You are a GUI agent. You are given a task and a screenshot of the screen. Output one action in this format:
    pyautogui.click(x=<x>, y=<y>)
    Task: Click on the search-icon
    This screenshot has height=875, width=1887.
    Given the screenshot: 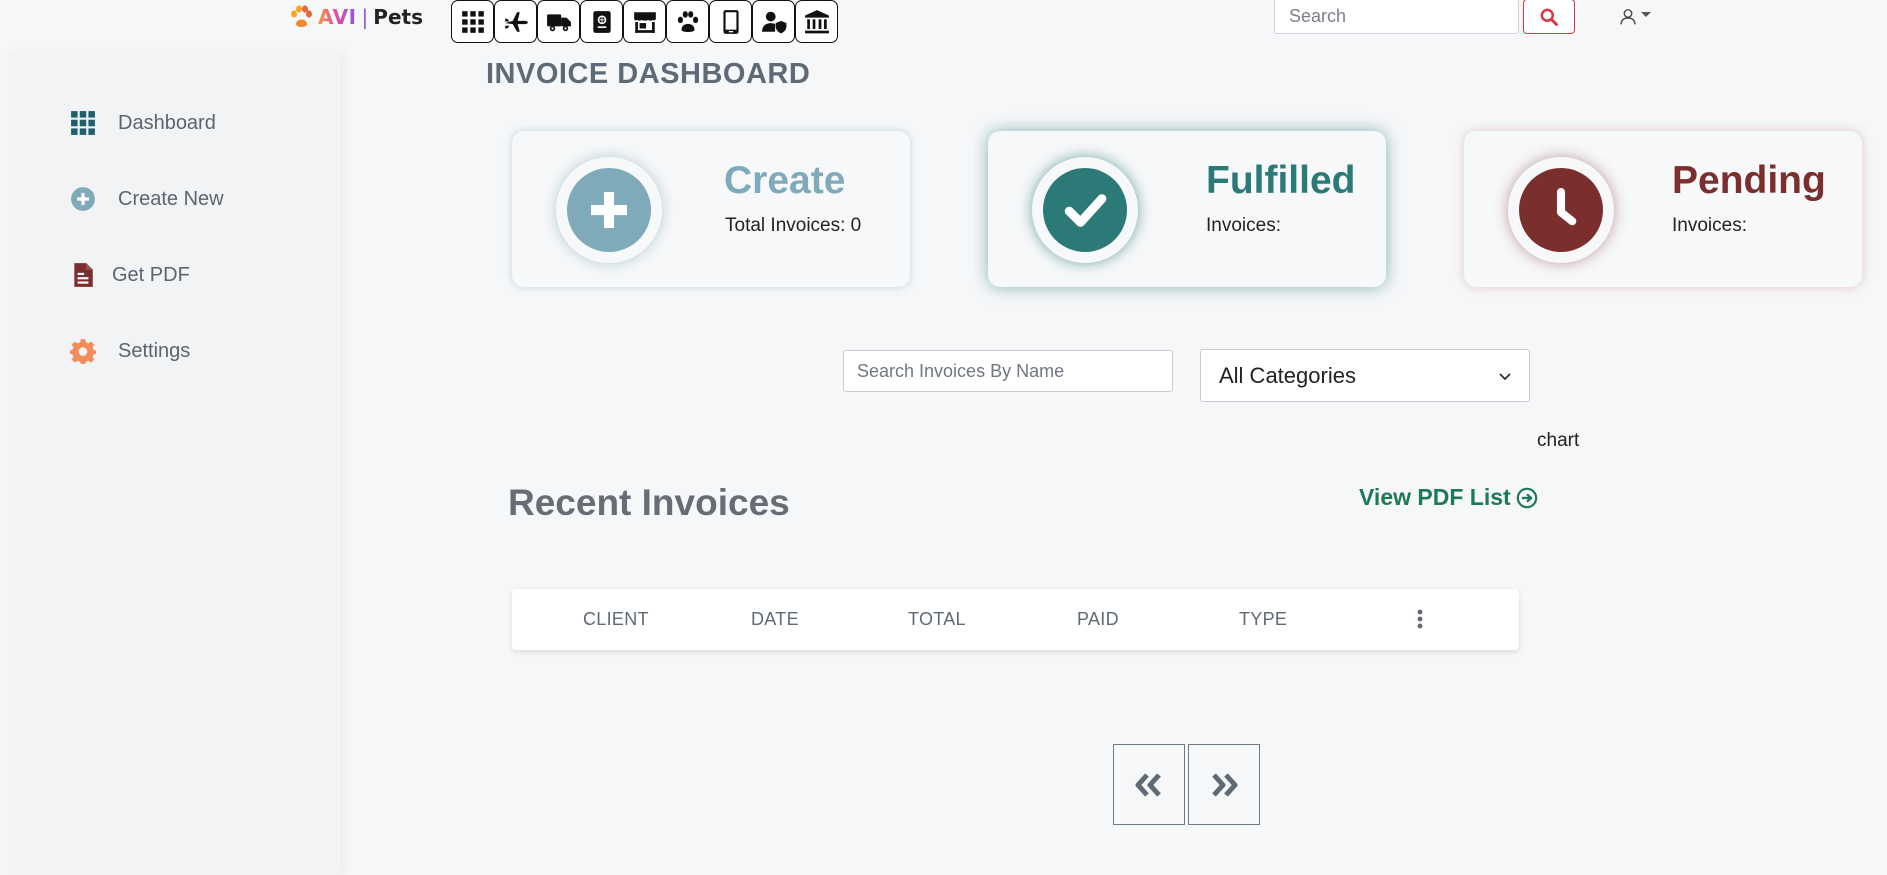 What is the action you would take?
    pyautogui.click(x=1549, y=17)
    